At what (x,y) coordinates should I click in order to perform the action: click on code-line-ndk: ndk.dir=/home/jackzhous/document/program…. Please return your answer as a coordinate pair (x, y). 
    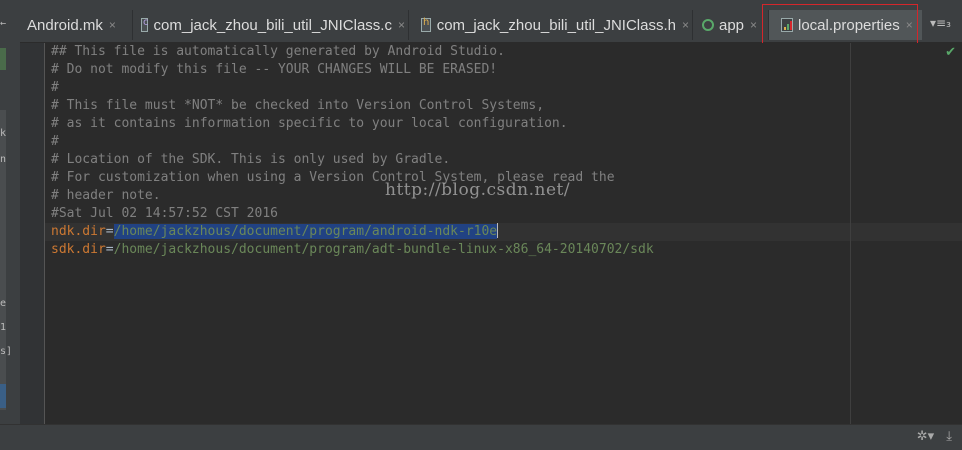
    Looking at the image, I should click on (275, 232).